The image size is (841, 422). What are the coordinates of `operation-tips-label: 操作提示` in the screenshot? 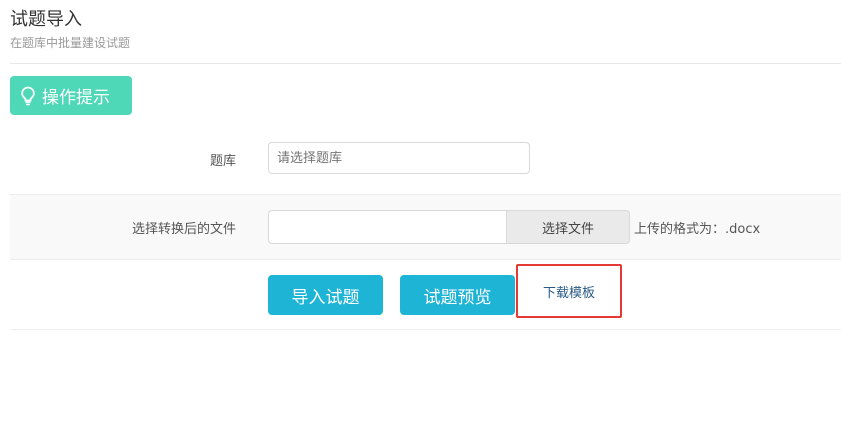 It's located at (76, 98).